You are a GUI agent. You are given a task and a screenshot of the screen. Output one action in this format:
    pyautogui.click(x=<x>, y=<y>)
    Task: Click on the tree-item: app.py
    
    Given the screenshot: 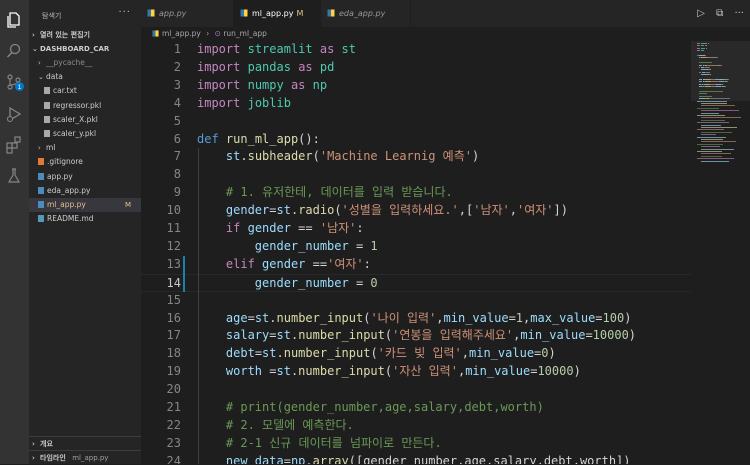 What is the action you would take?
    pyautogui.click(x=85, y=177)
    